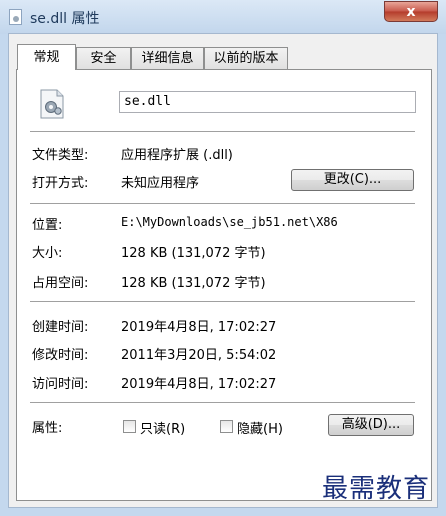 The image size is (446, 516). I want to click on file-type-label: 文件类型:, so click(60, 155).